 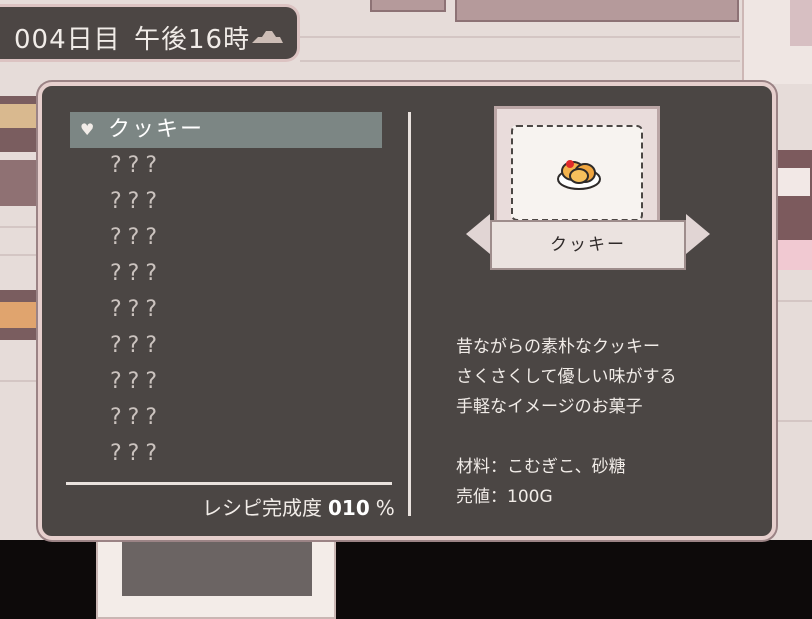 I want to click on recipe-image-frame, so click(x=577, y=173).